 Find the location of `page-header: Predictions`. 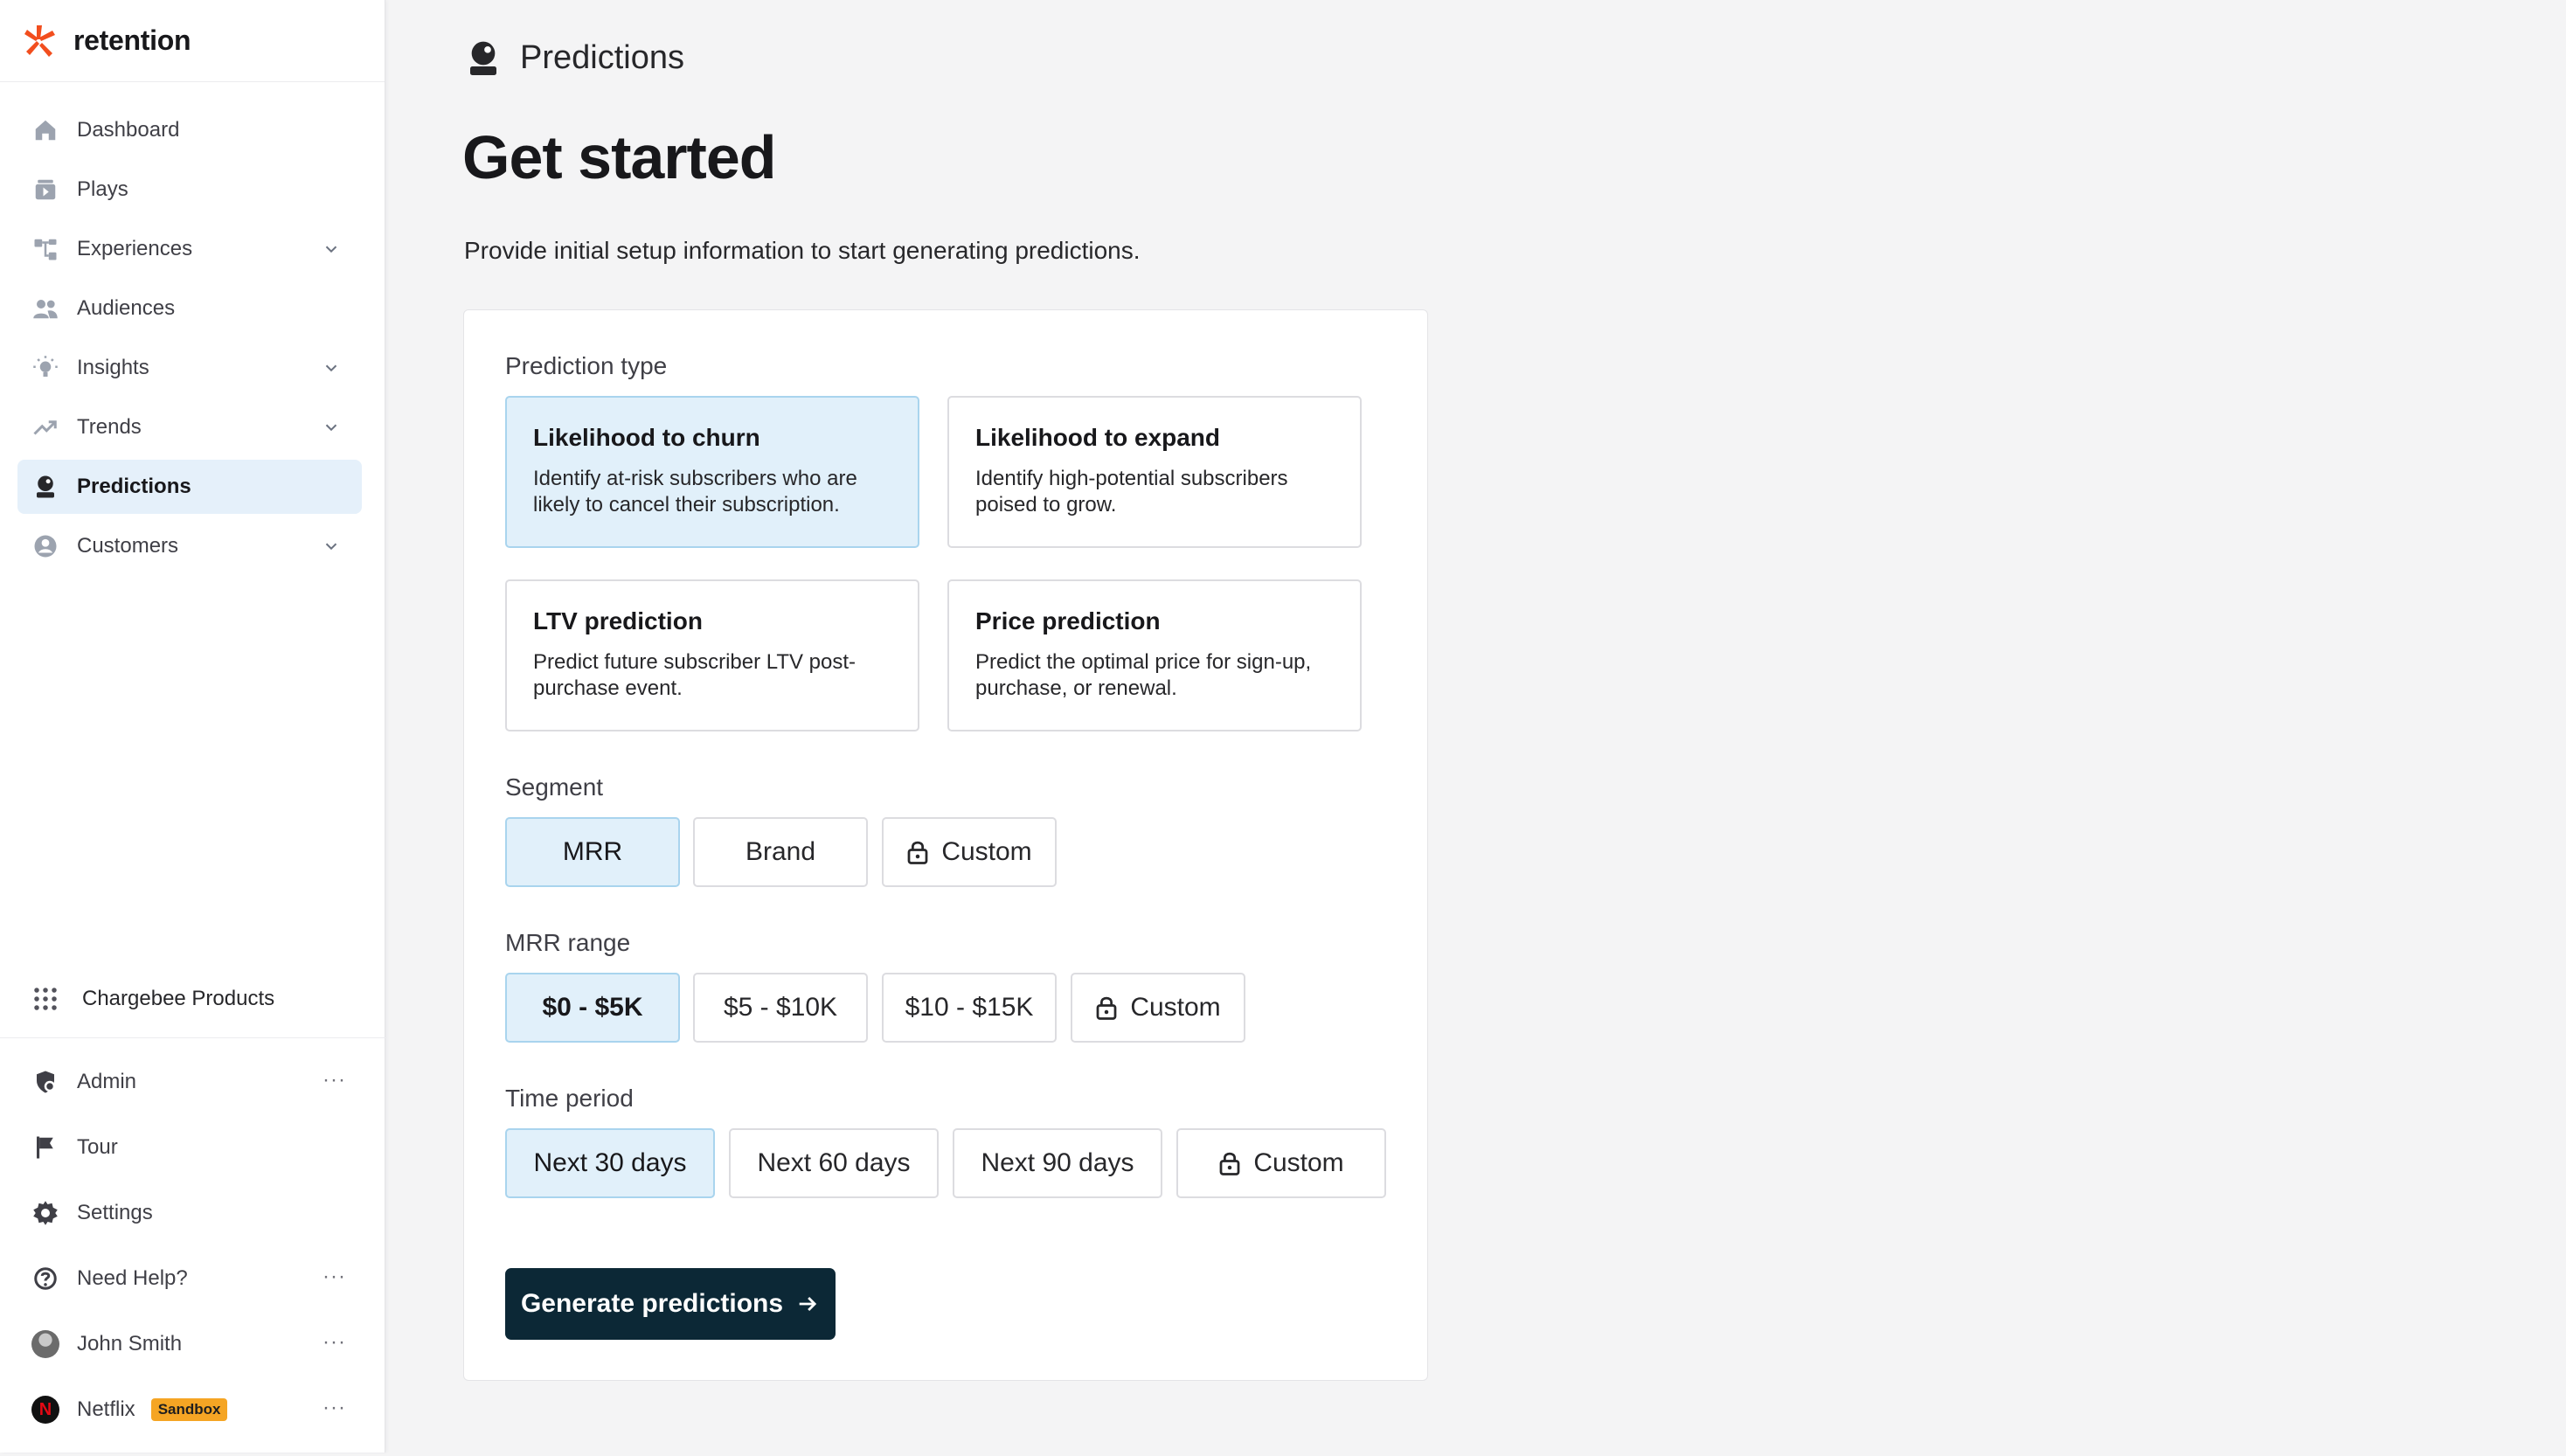

page-header: Predictions is located at coordinates (575, 57).